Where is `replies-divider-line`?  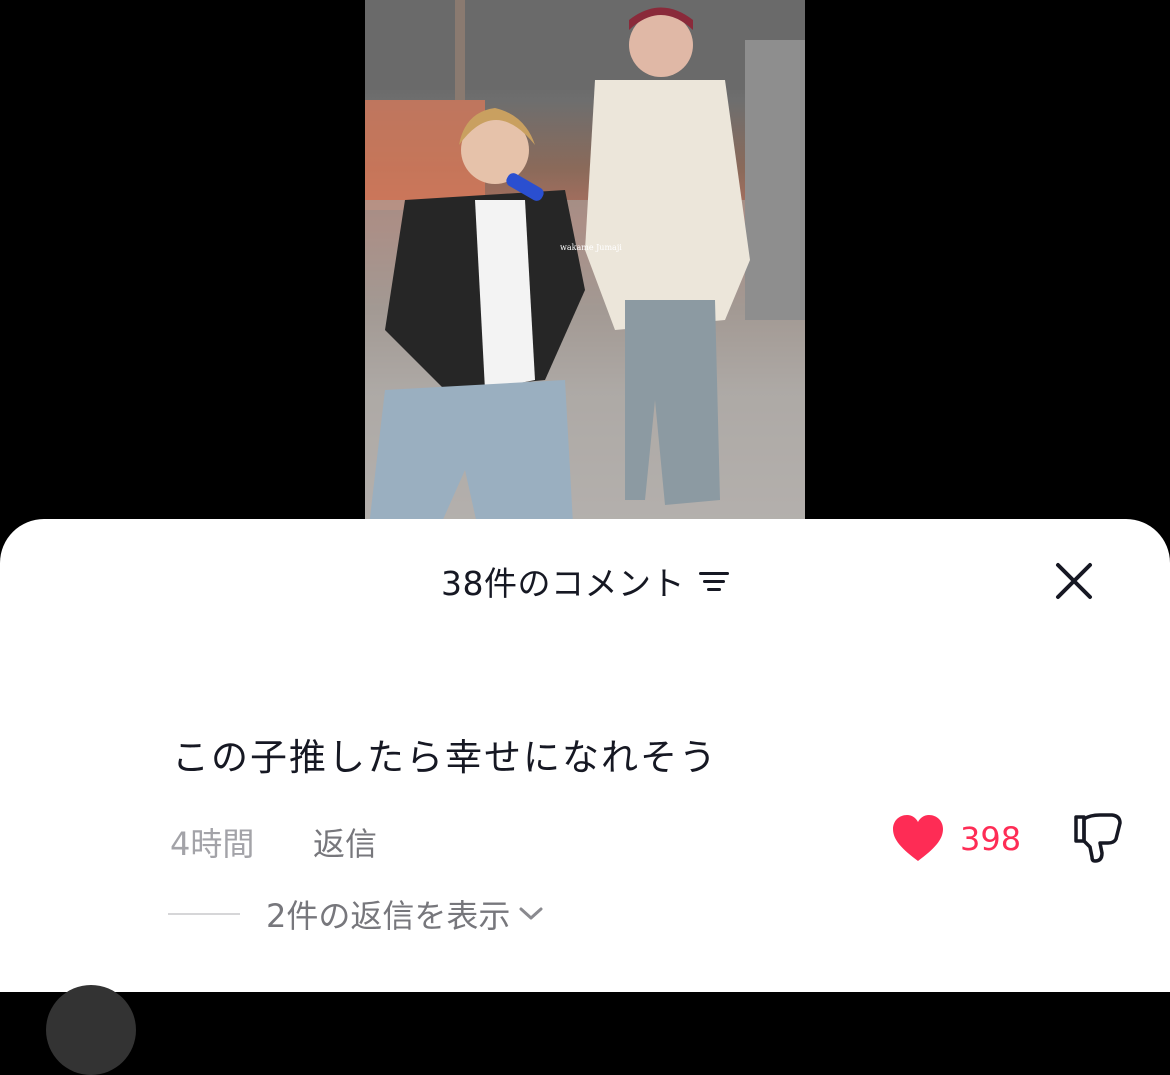
replies-divider-line is located at coordinates (204, 914).